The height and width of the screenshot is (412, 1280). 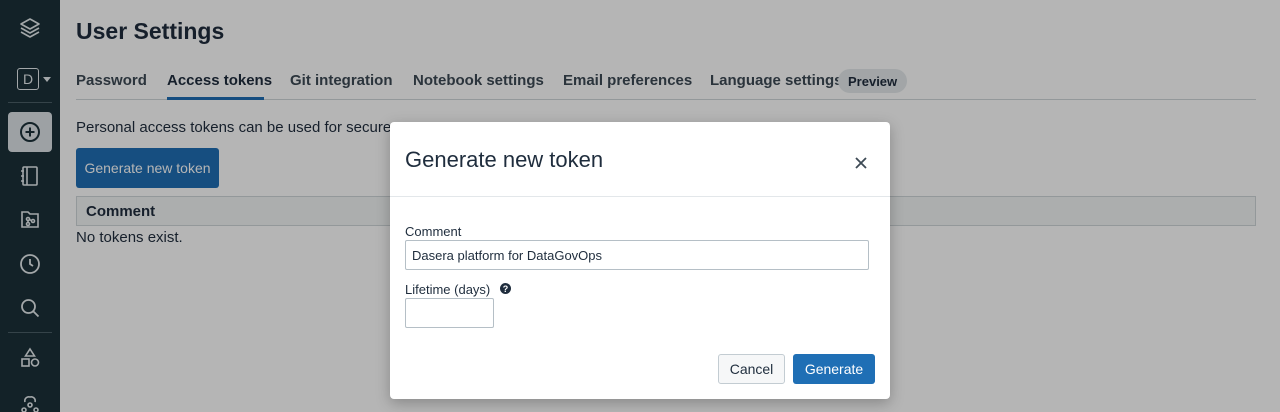 What do you see at coordinates (449, 313) in the screenshot?
I see `lifetime-input` at bounding box center [449, 313].